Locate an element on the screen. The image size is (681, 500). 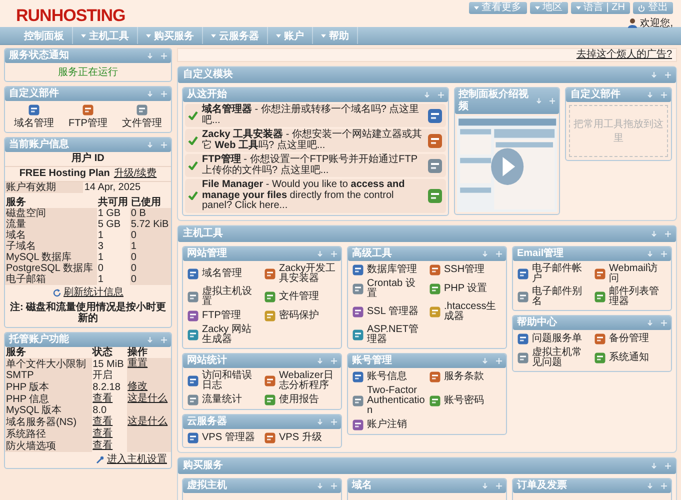
table-cell: PostgreSQL 数据库 is located at coordinates (51, 268).